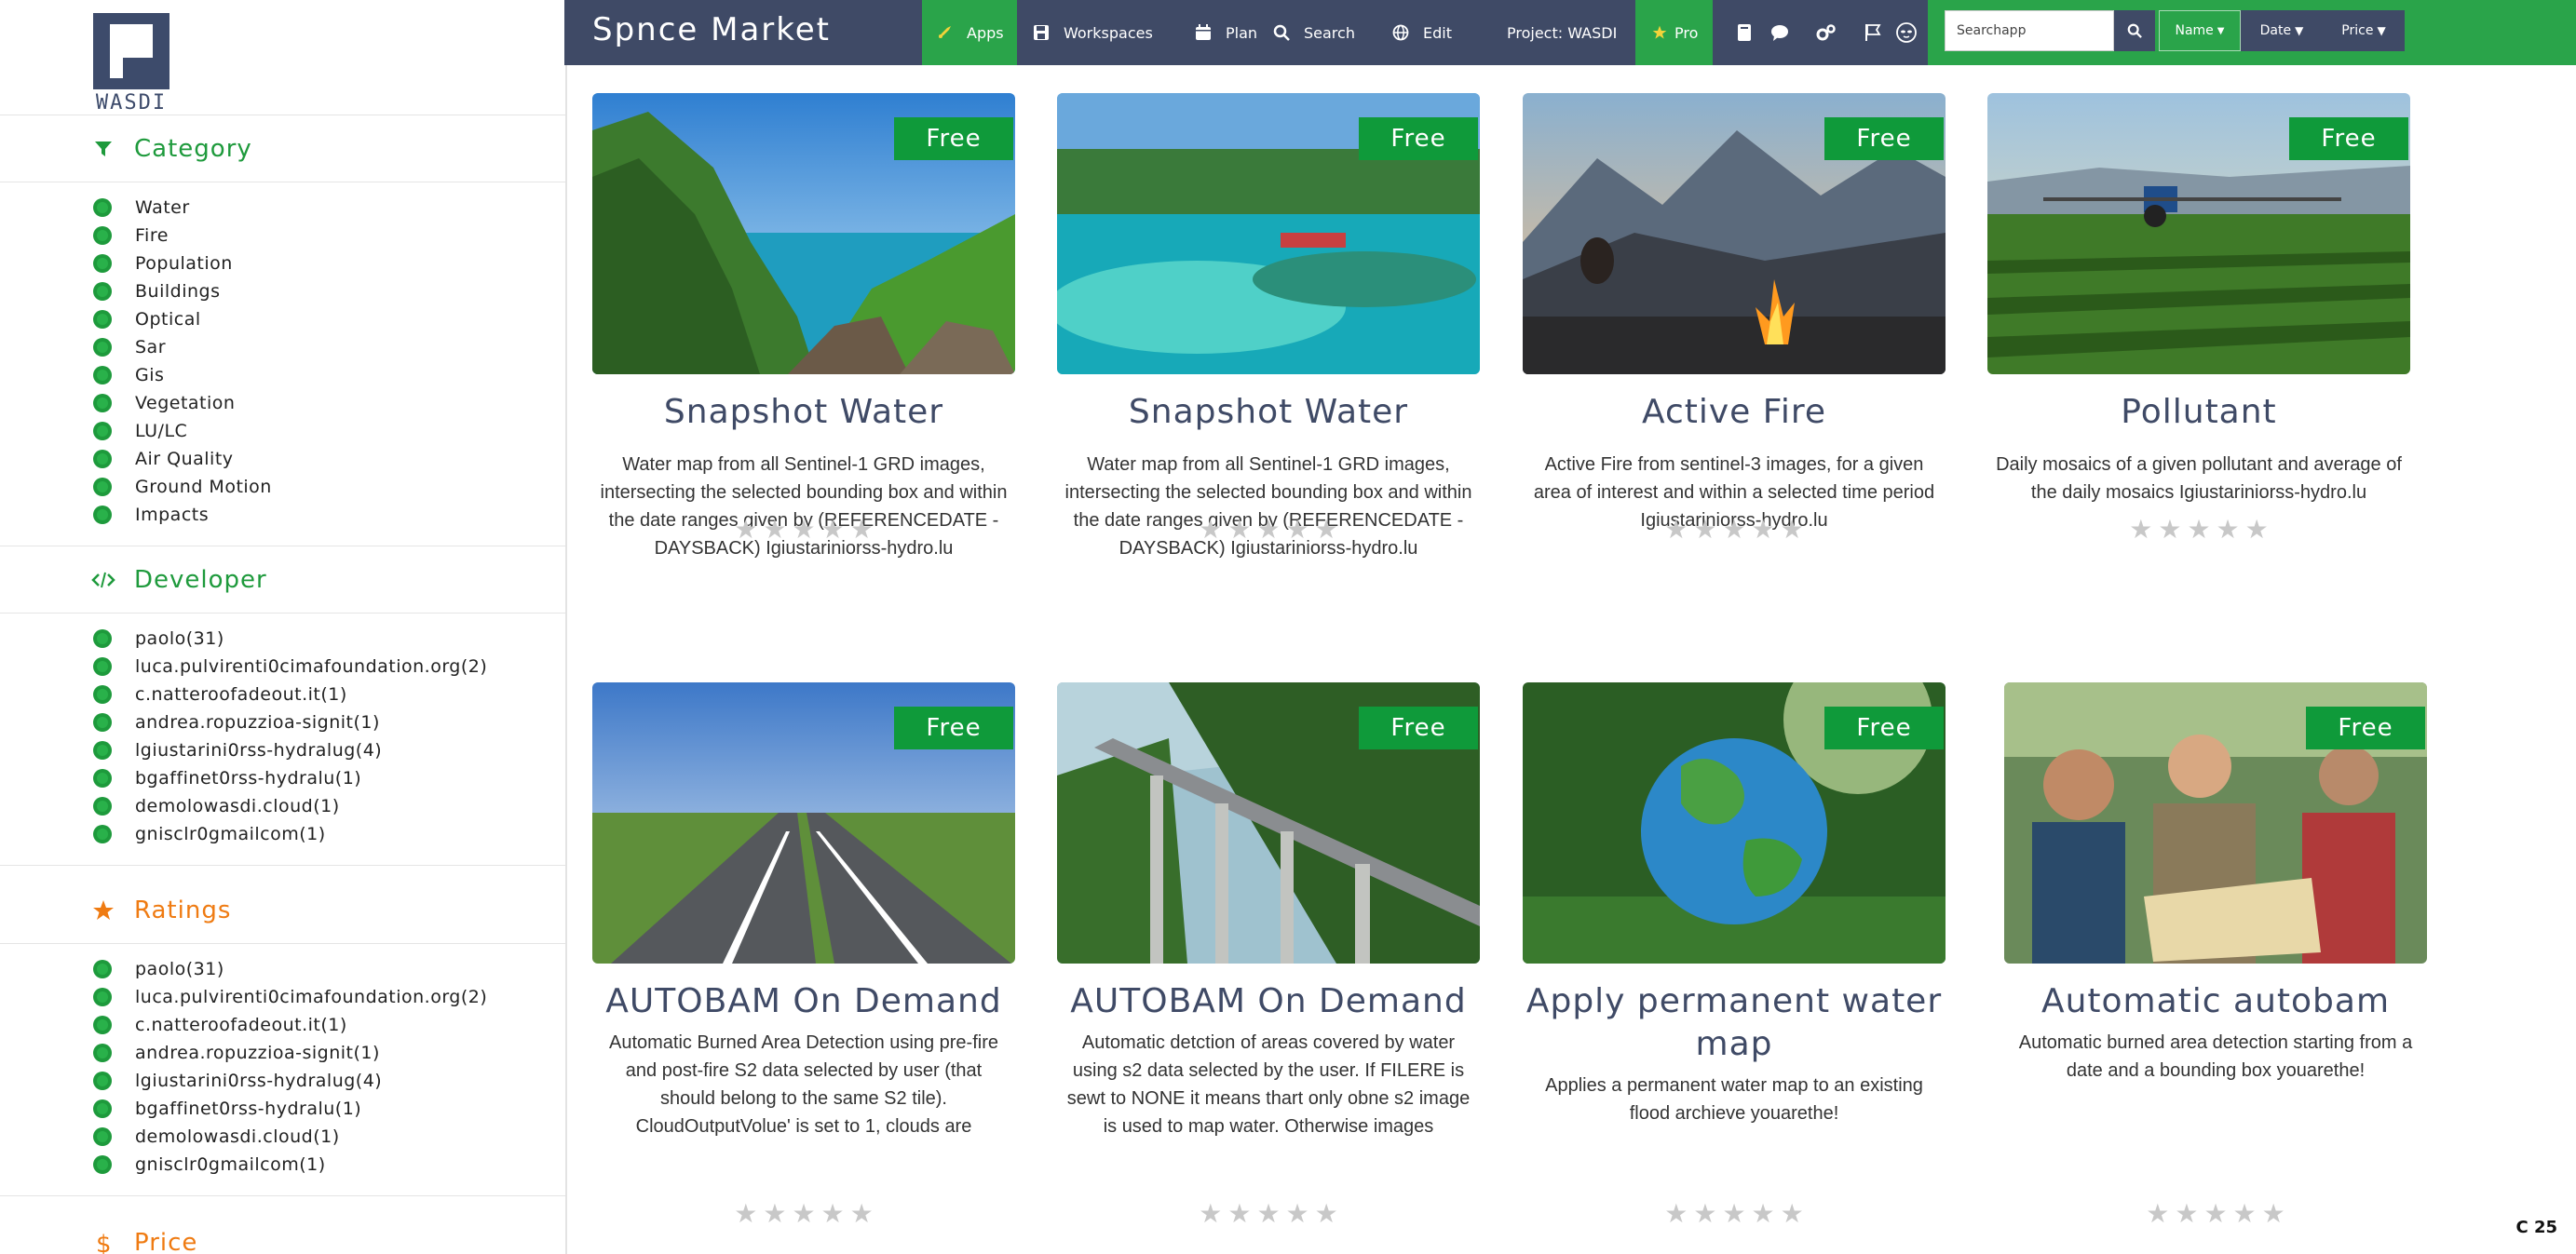 The image size is (2576, 1254). I want to click on category-item: Population, so click(282, 263).